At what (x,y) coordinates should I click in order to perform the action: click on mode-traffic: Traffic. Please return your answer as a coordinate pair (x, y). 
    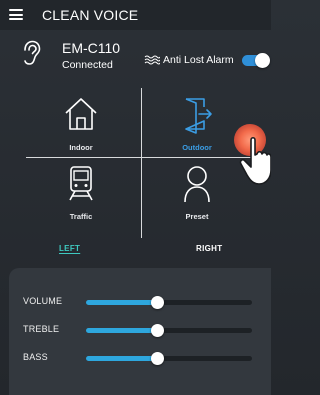
    Looking at the image, I should click on (81, 193).